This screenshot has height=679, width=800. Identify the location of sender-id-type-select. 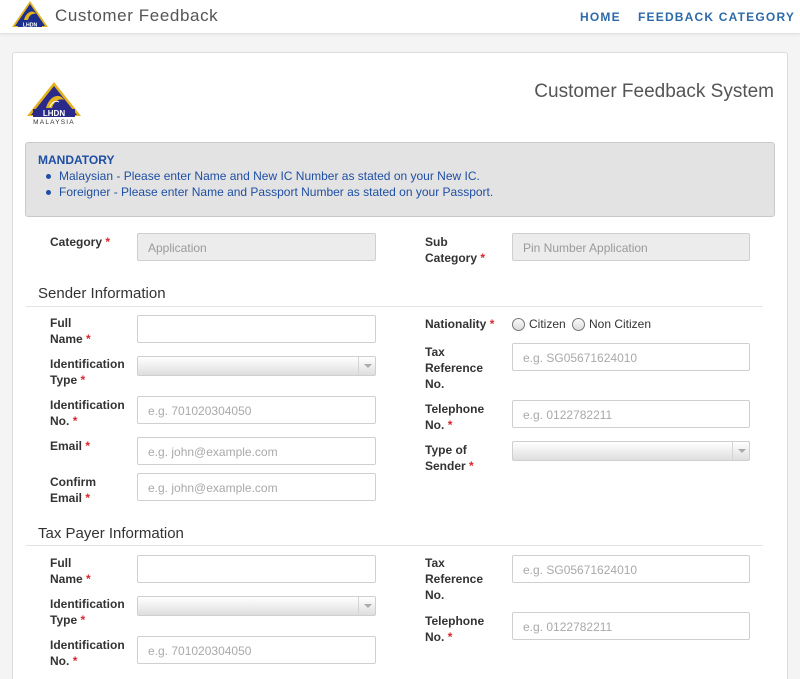
(256, 366).